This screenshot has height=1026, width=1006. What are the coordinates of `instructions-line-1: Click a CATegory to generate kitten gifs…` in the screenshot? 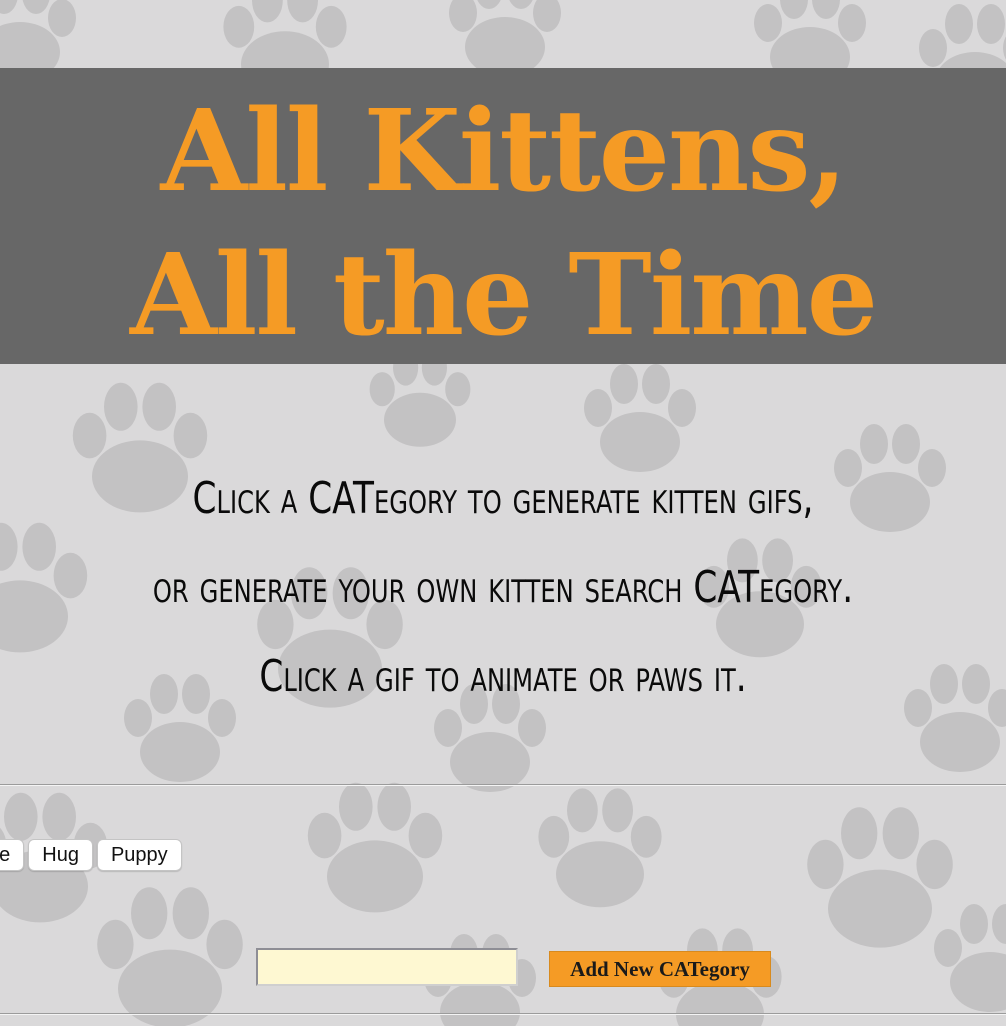 It's located at (503, 498).